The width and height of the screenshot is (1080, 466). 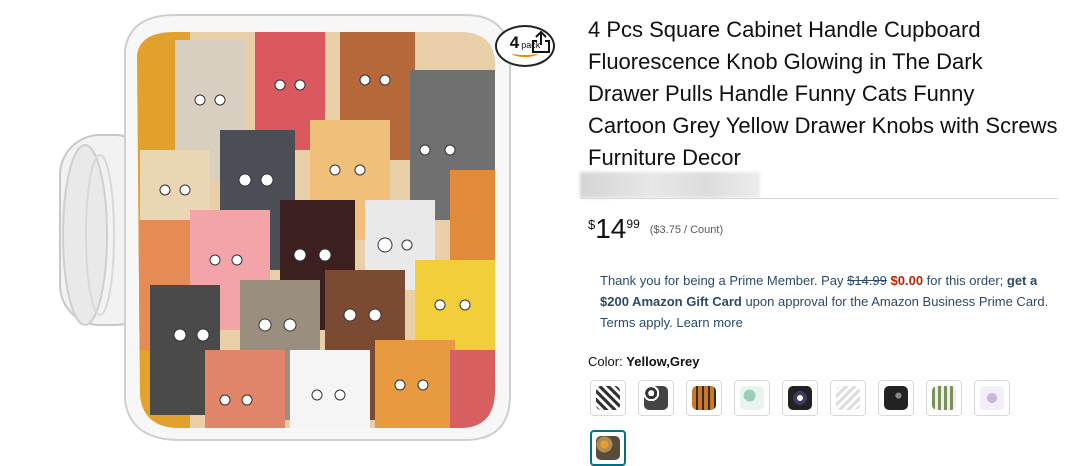 What do you see at coordinates (965, 280) in the screenshot?
I see `prime-offer-text-2: for this order;` at bounding box center [965, 280].